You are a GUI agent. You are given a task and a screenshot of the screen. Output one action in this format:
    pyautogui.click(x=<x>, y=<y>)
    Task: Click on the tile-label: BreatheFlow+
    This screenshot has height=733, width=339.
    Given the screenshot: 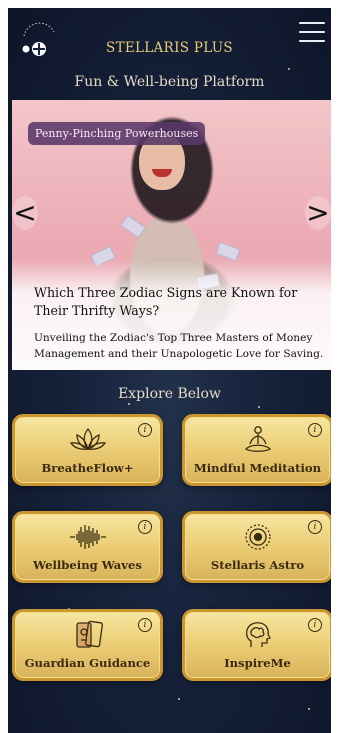 What is the action you would take?
    pyautogui.click(x=87, y=468)
    